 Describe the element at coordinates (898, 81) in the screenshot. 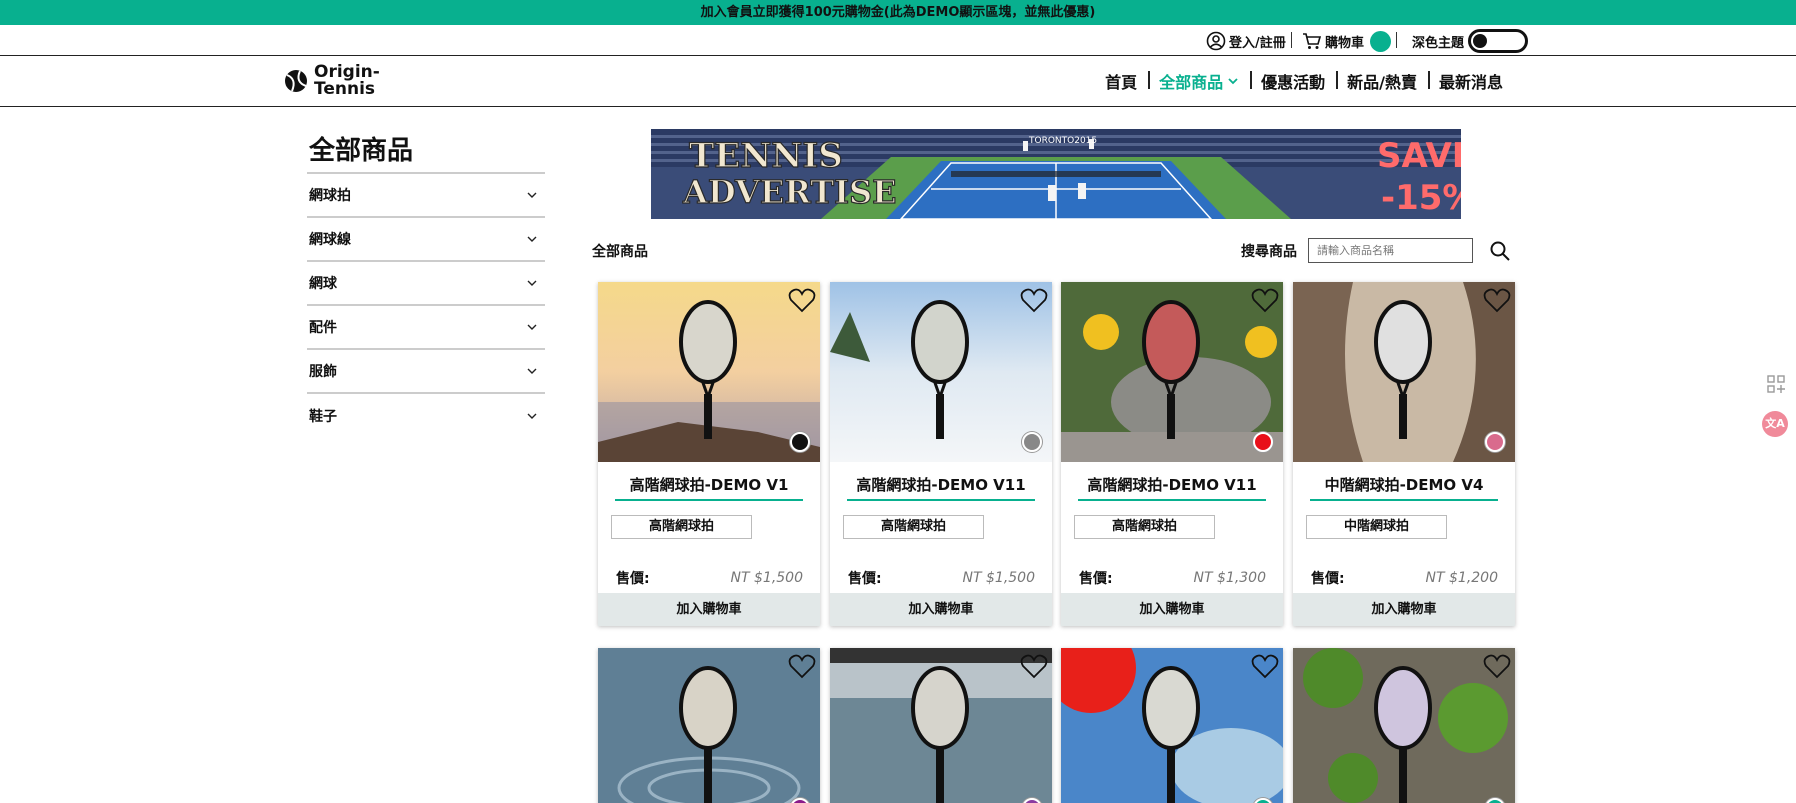

I see `main-navbar: Origin- Tennis 首頁 全部商品 優惠活動 新品/熱賣 最新消息` at that location.